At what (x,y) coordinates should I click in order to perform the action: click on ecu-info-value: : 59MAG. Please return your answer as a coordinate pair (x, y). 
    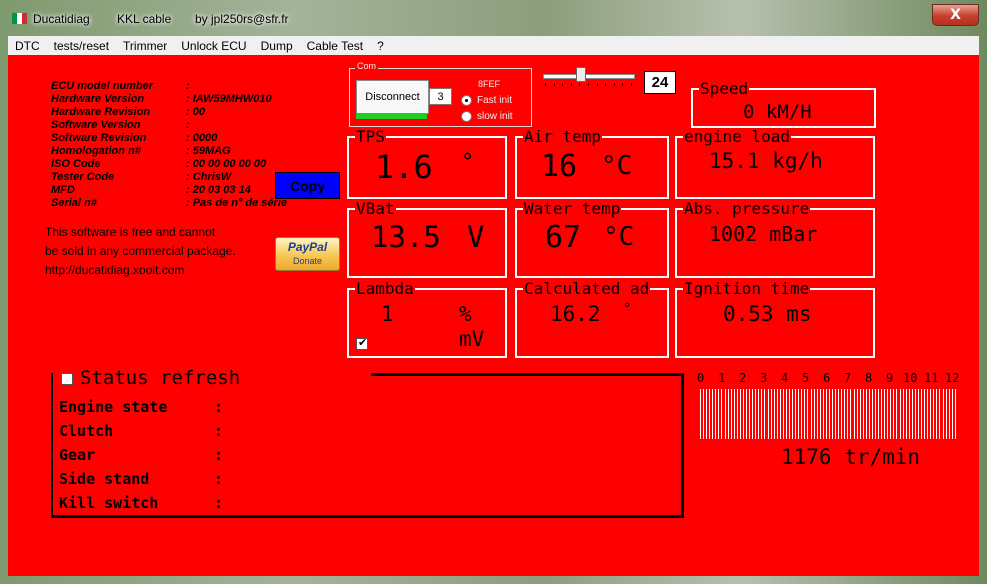
    Looking at the image, I should click on (208, 151).